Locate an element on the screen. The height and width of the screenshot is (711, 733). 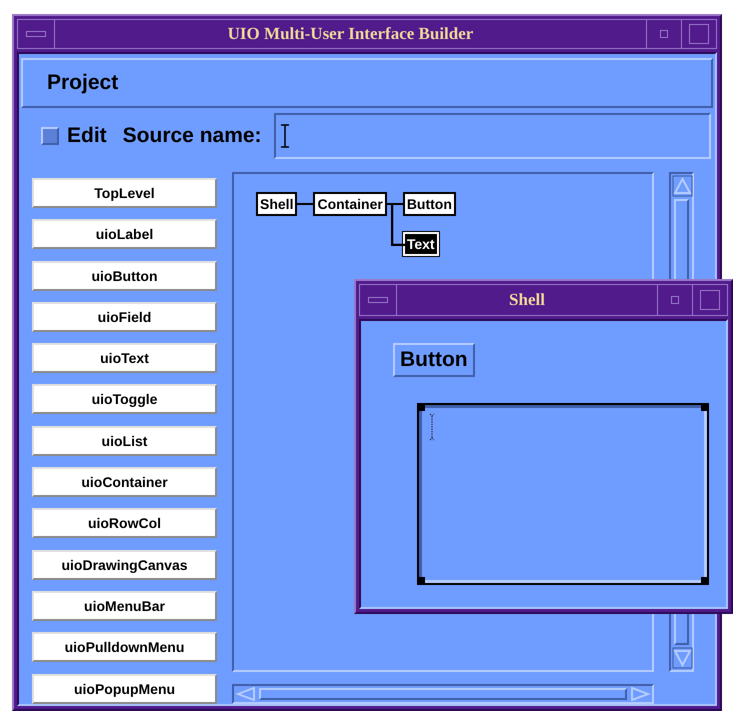
widget-button: uioToggle is located at coordinates (124, 399).